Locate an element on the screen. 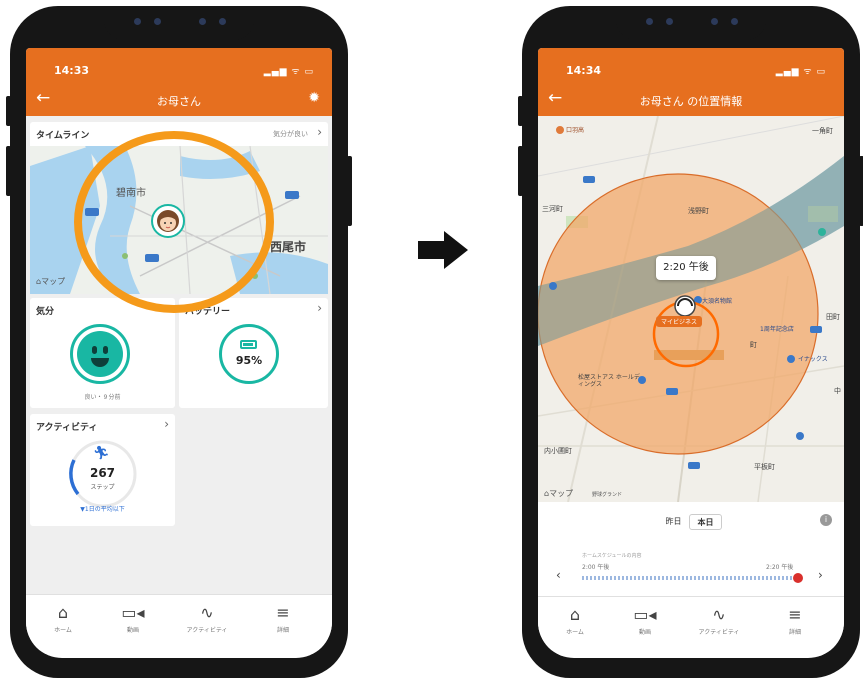 This screenshot has height=685, width=863. map-label: 野球グランド is located at coordinates (607, 495).